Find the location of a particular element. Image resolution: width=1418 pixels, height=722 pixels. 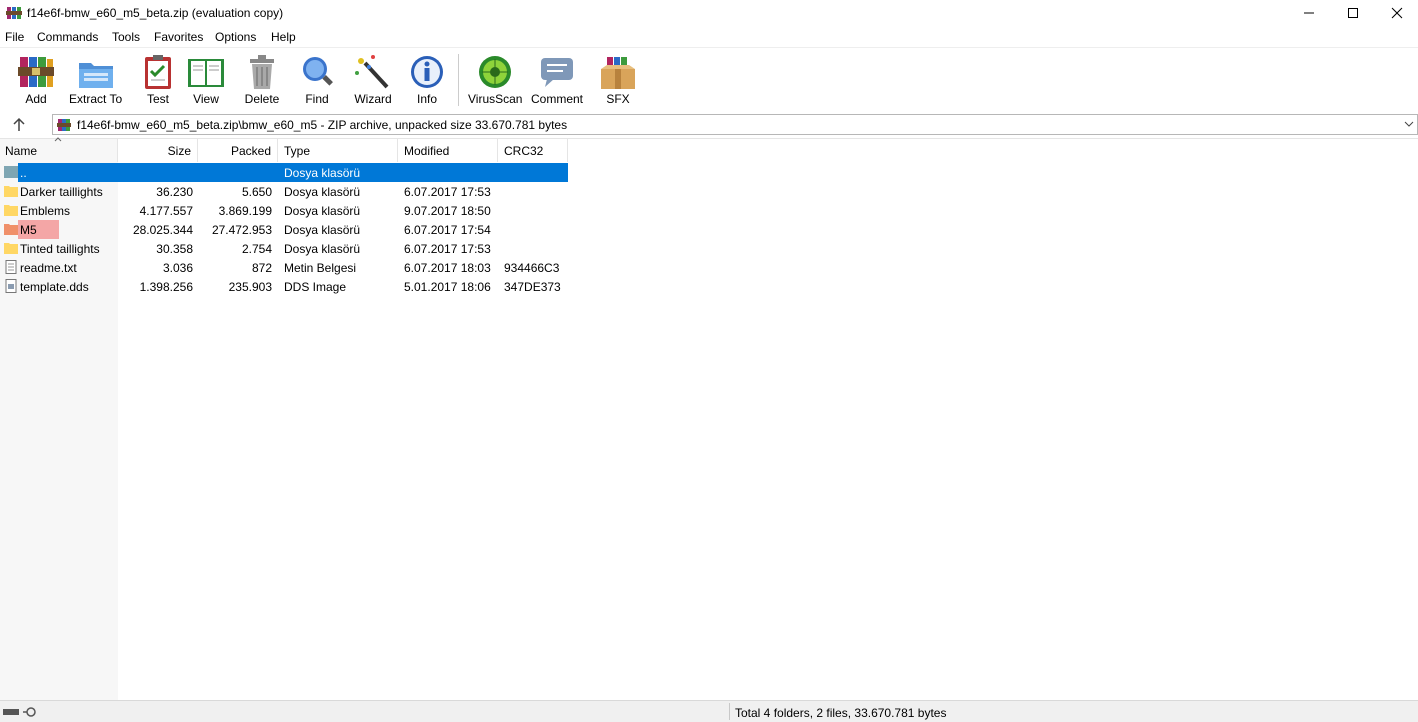

maximize-icon is located at coordinates (1353, 13).